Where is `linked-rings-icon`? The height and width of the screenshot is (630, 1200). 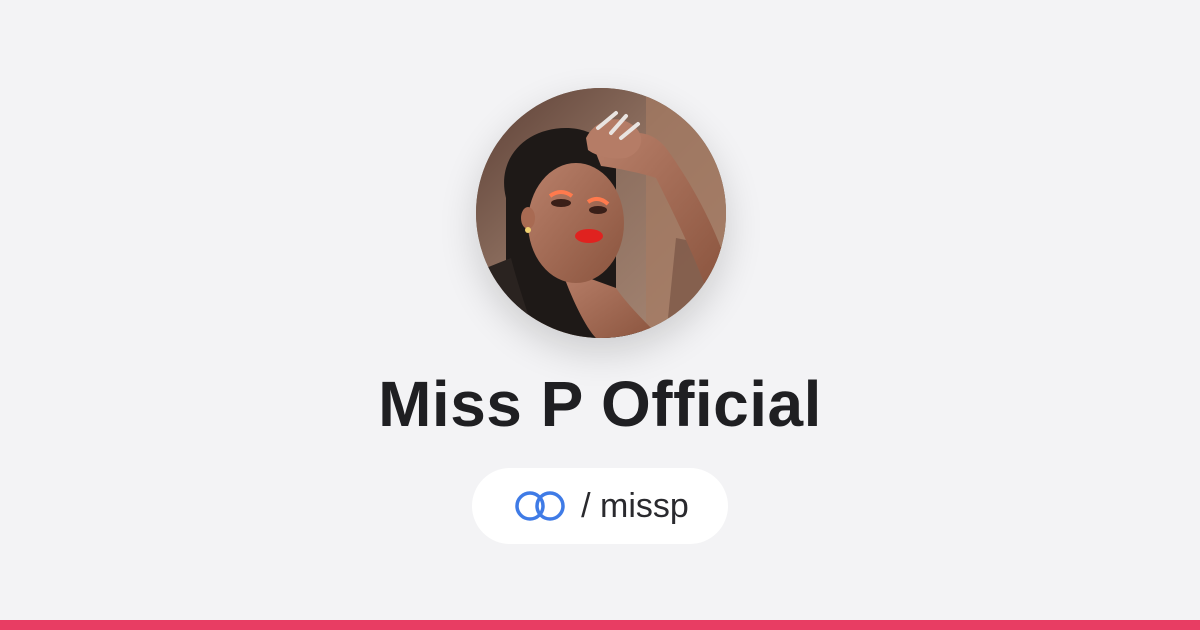
linked-rings-icon is located at coordinates (540, 506).